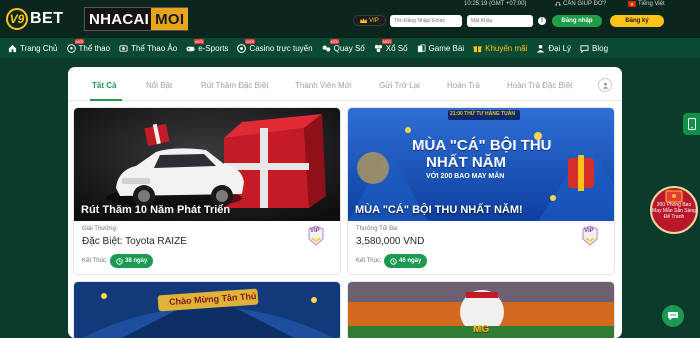 The height and width of the screenshot is (338, 700). I want to click on lottery-icon, so click(326, 48).